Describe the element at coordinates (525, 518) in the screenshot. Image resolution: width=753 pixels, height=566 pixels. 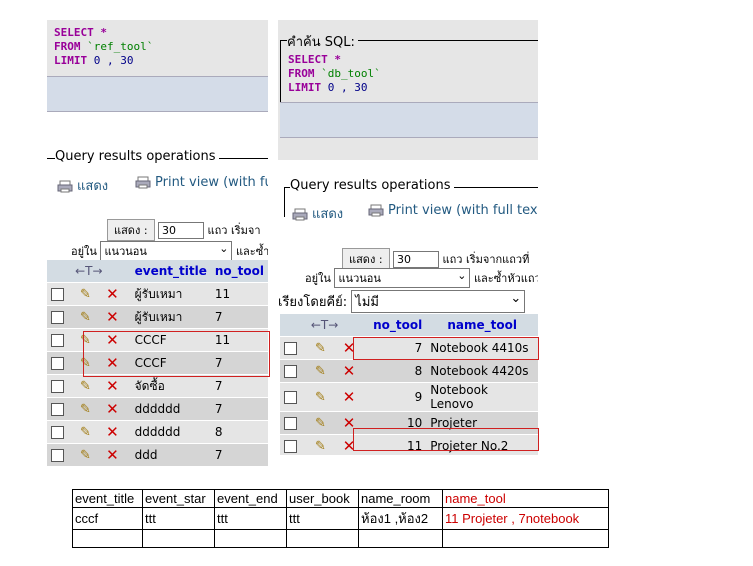
I see `summary-cell: 11 Projeter , 7notebook` at that location.